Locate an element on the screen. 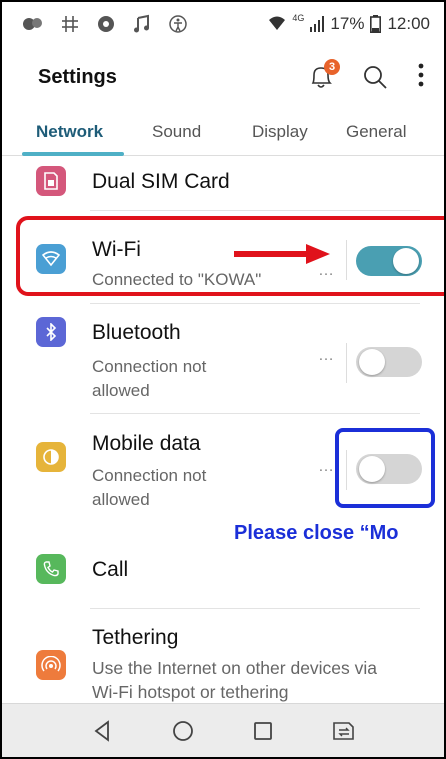 This screenshot has width=446, height=759. recents-icon is located at coordinates (263, 730).